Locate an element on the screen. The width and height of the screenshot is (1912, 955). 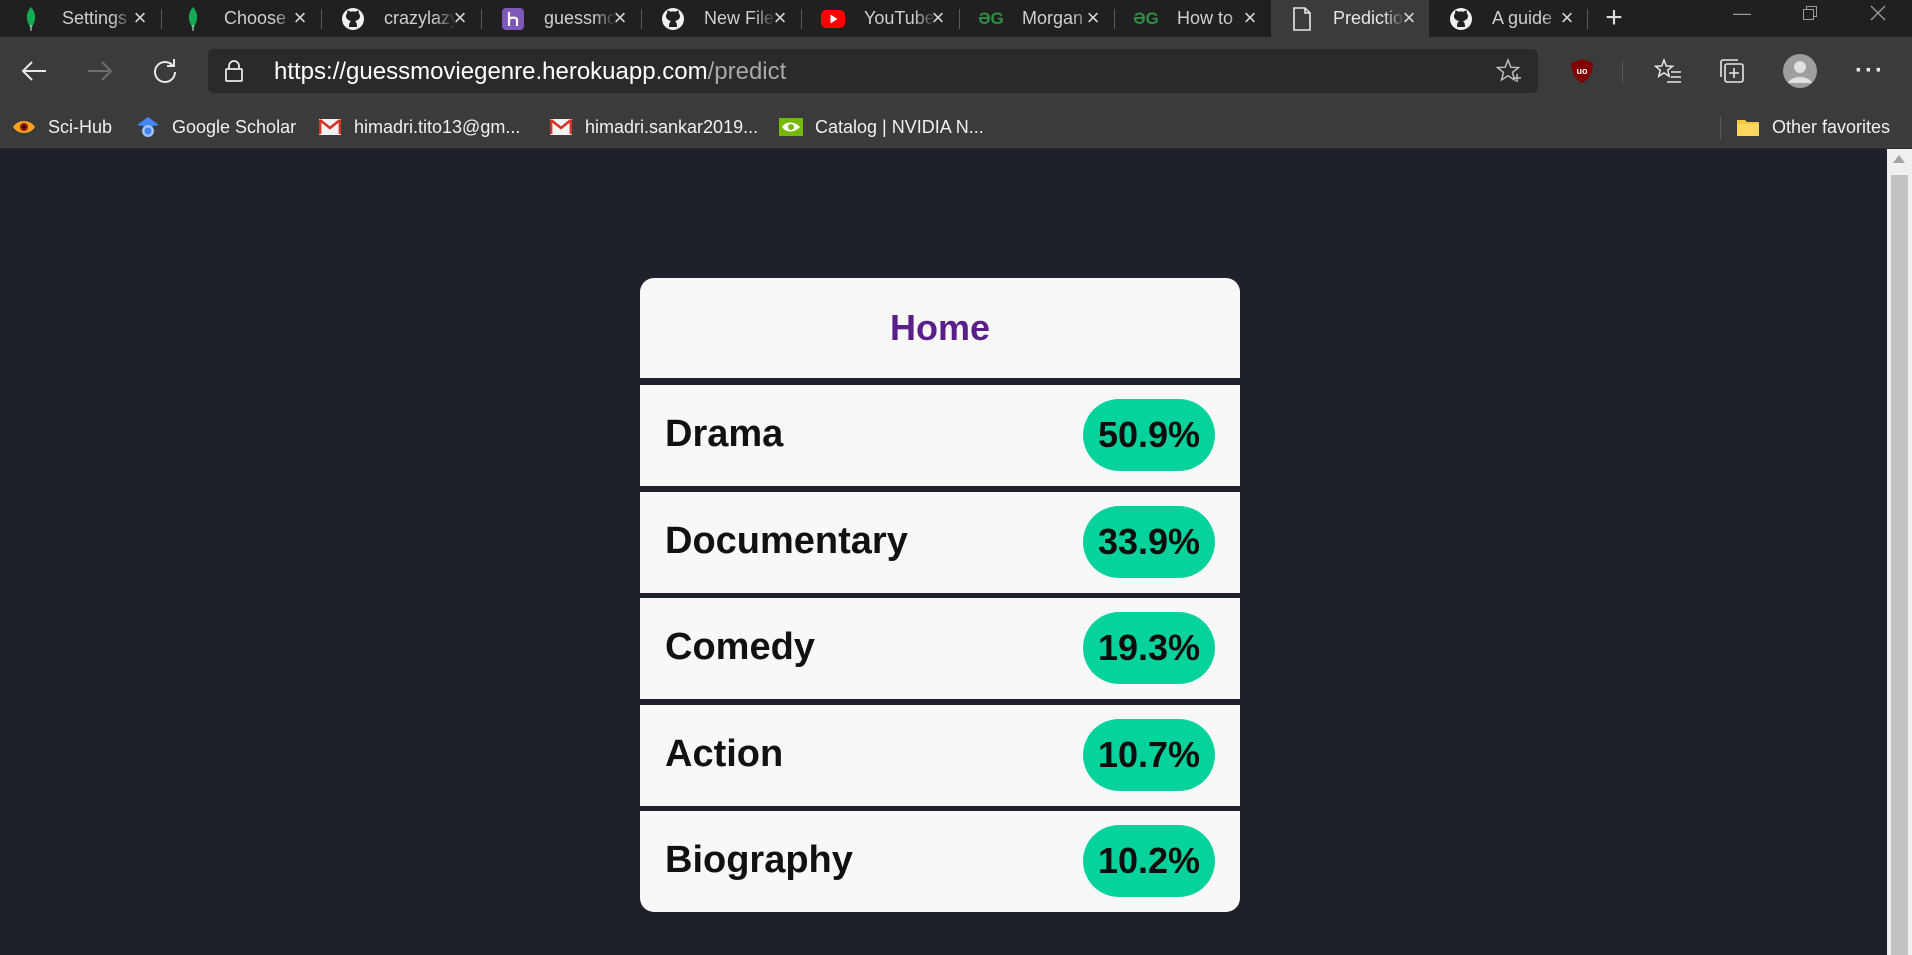
restore-button is located at coordinates (1810, 15).